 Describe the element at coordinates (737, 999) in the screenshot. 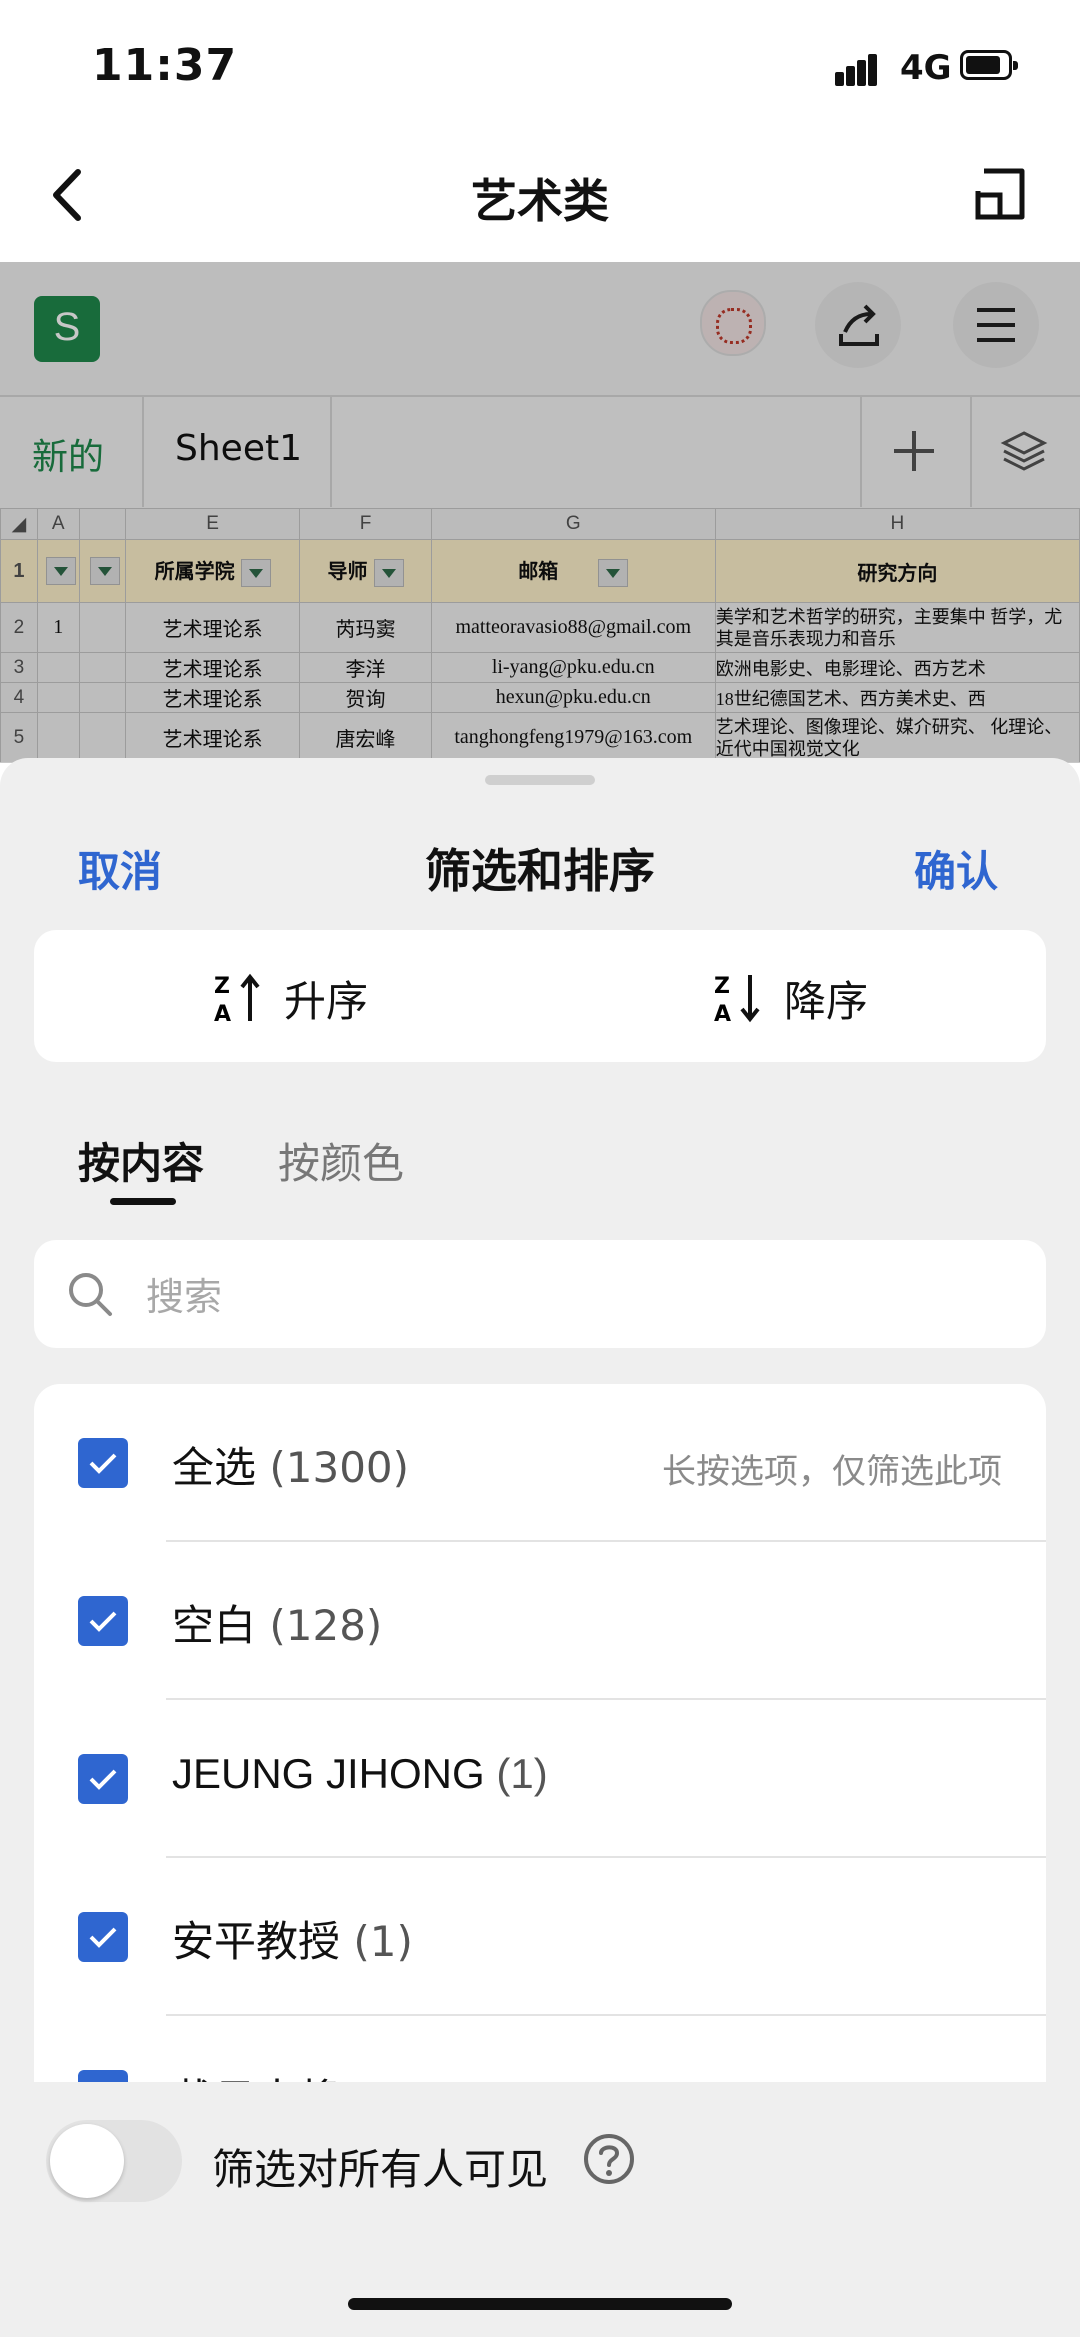

I see `sort-descending-icon: Z A` at that location.